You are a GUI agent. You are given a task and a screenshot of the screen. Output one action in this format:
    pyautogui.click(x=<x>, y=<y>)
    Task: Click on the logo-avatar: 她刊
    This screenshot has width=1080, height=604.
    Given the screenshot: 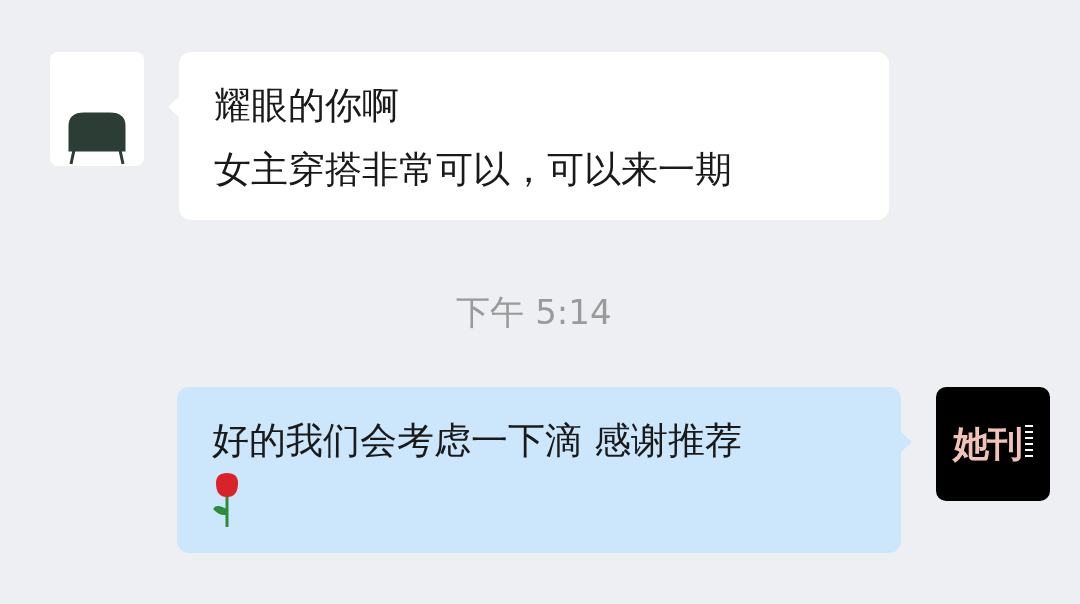 What is the action you would take?
    pyautogui.click(x=993, y=444)
    